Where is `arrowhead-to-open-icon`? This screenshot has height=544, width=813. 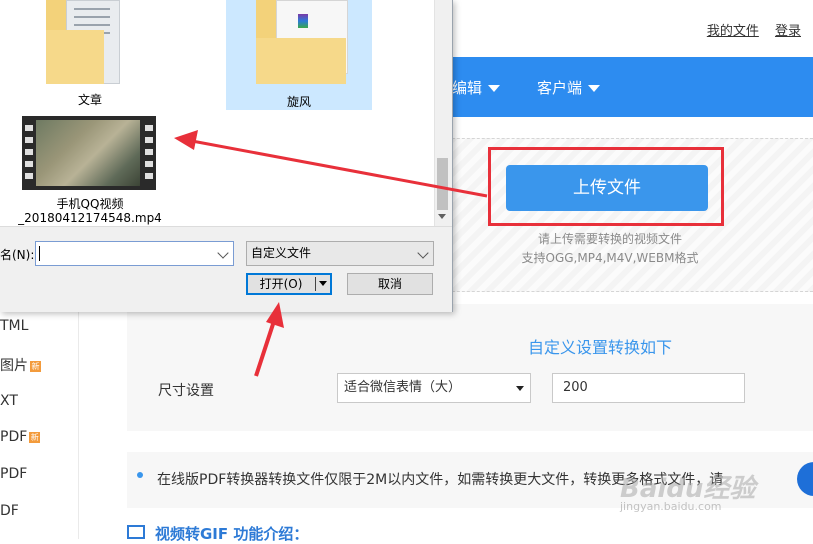 arrowhead-to-open-icon is located at coordinates (275, 315).